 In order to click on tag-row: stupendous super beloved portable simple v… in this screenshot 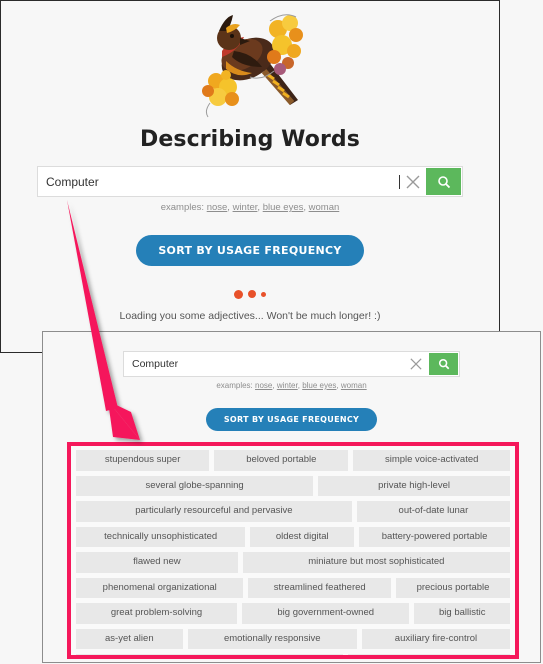, I will do `click(293, 460)`.